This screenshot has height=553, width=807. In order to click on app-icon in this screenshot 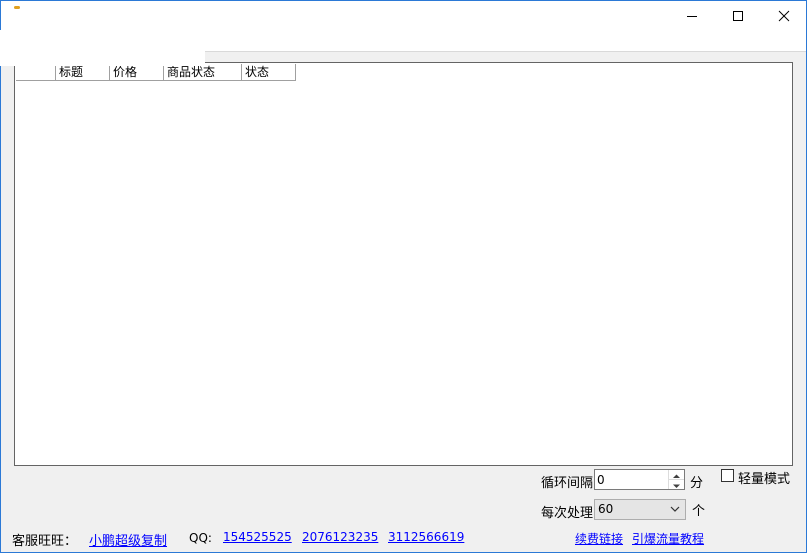, I will do `click(17, 7)`.